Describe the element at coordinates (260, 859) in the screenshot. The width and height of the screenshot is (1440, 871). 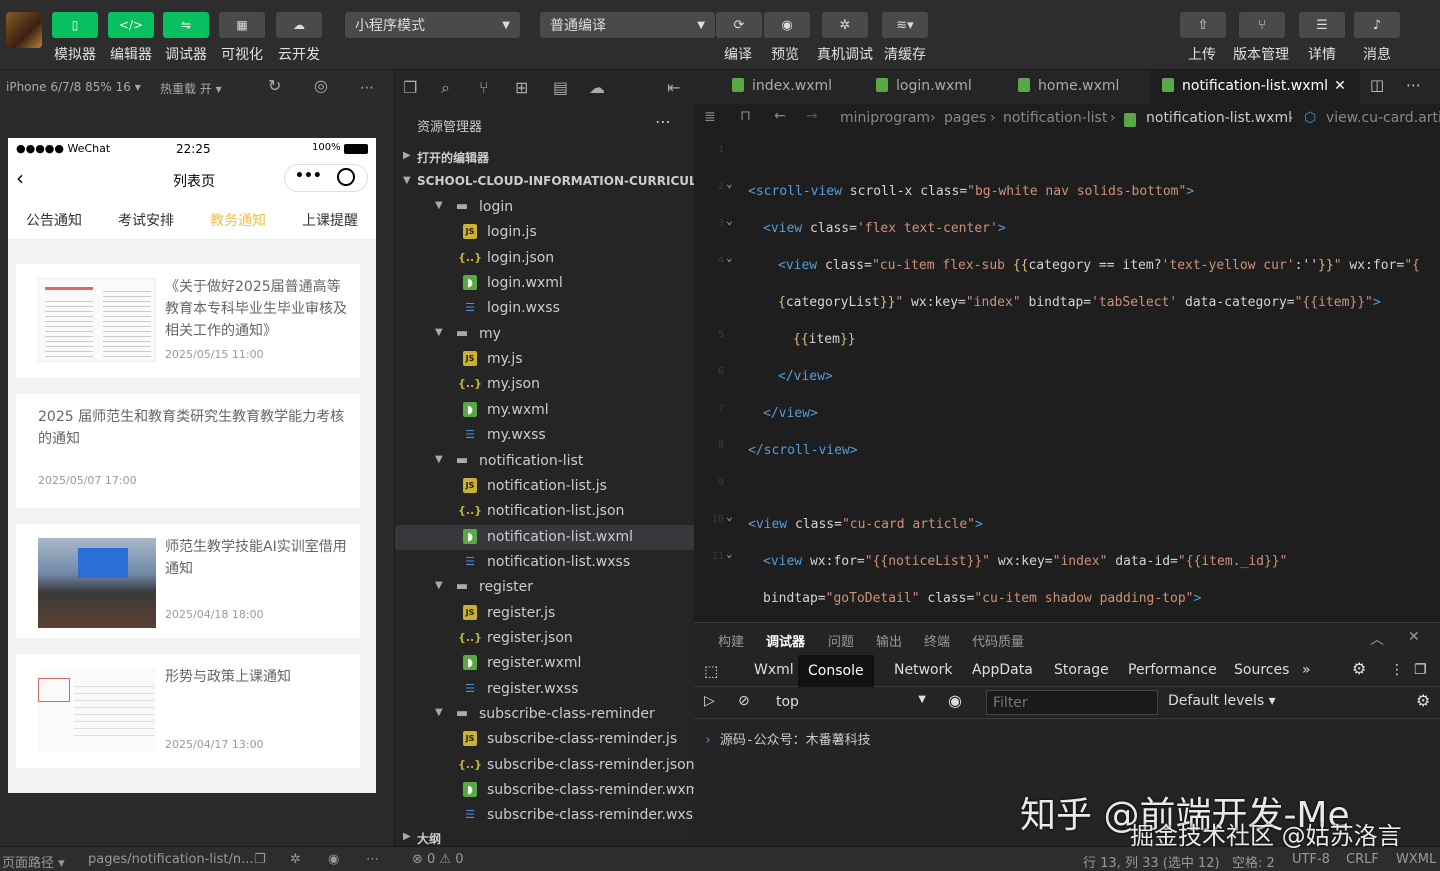
I see `copy-icon: ❐` at that location.